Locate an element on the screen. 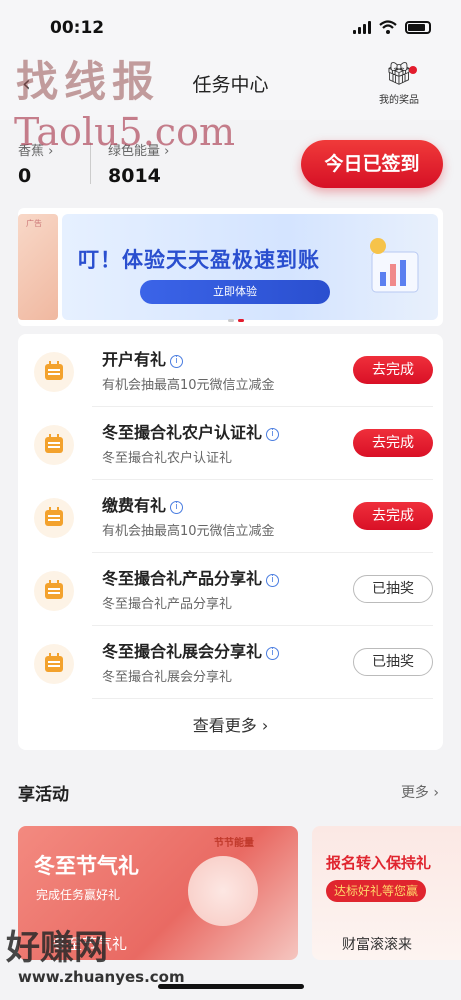 The height and width of the screenshot is (1000, 461). promo-banner: 叮！体验天天盈极速到账 立即体验 is located at coordinates (250, 267).